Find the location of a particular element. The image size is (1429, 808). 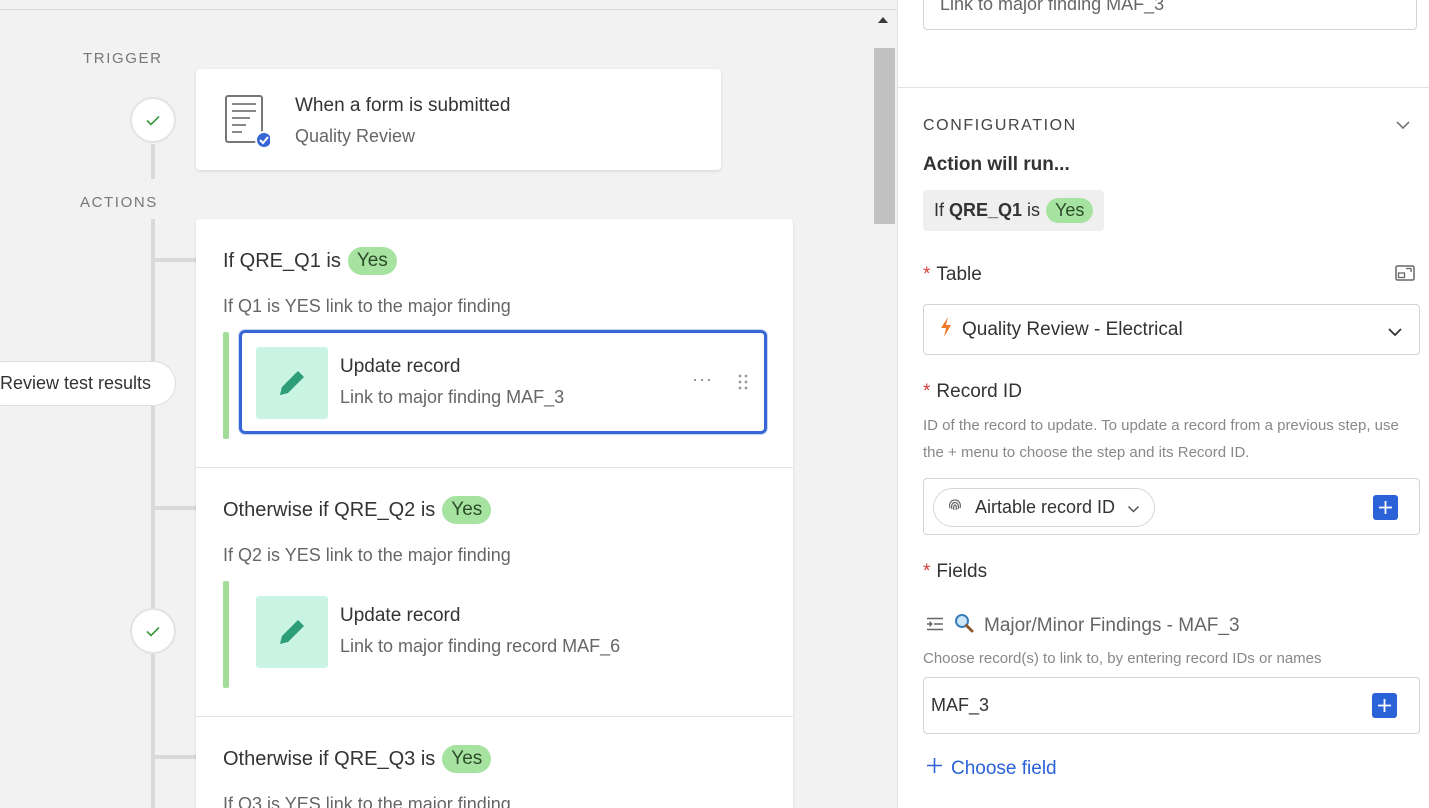

configuration-header: CONFIGURATION is located at coordinates (1000, 125).